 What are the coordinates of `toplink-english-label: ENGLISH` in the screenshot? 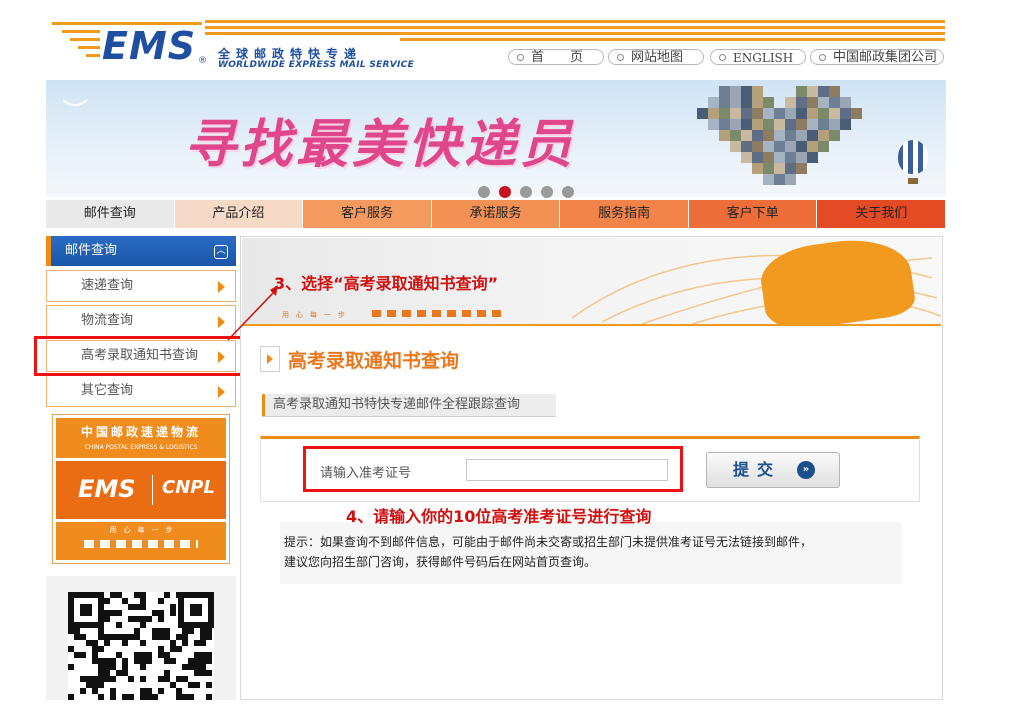 It's located at (763, 58).